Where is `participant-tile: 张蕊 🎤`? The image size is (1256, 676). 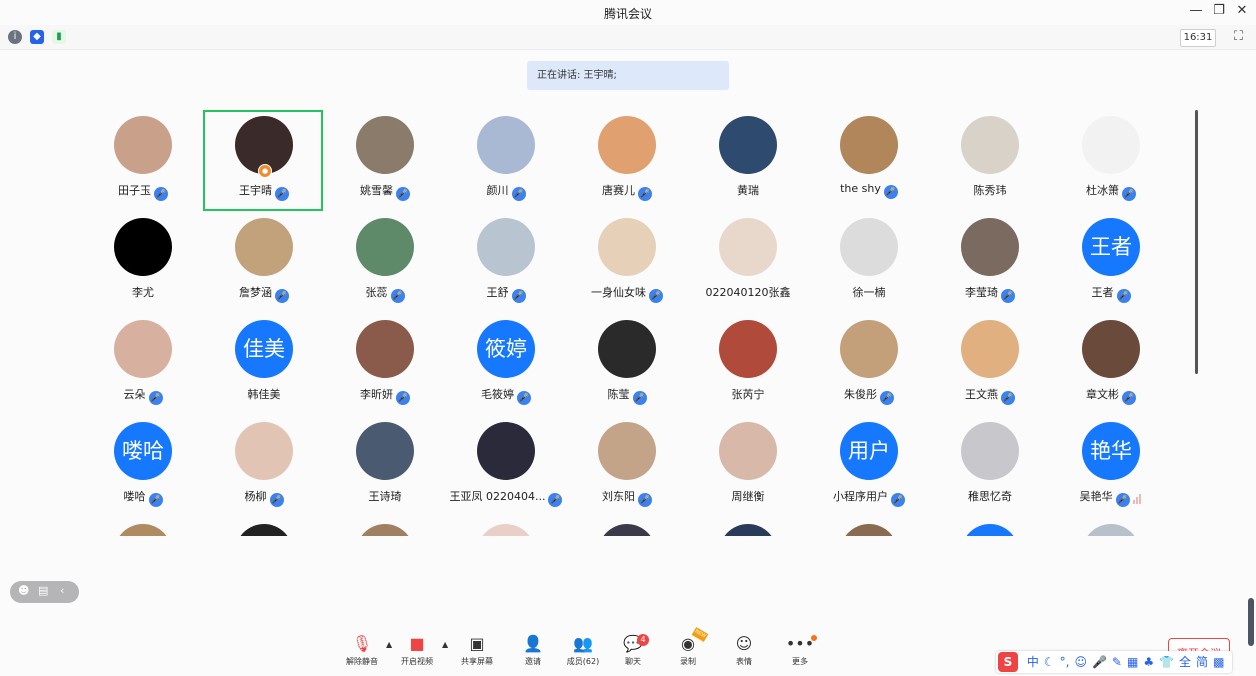 participant-tile: 张蕊 🎤 is located at coordinates (385, 263).